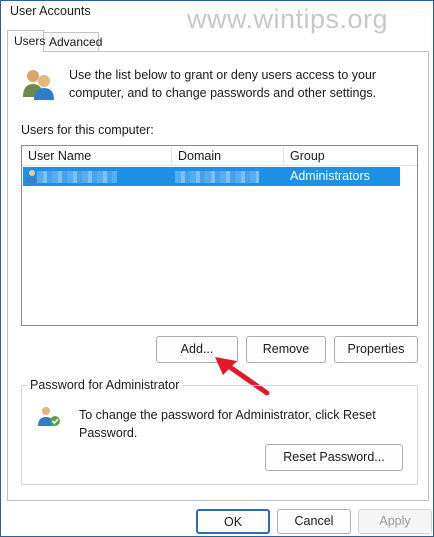 The image size is (434, 537). I want to click on tab-advanced: Advanced, so click(73, 41).